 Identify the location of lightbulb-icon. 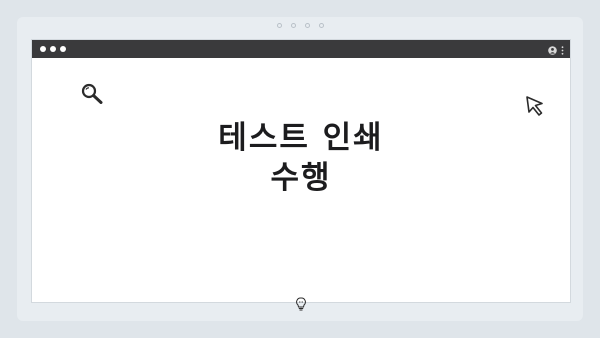
(301, 305).